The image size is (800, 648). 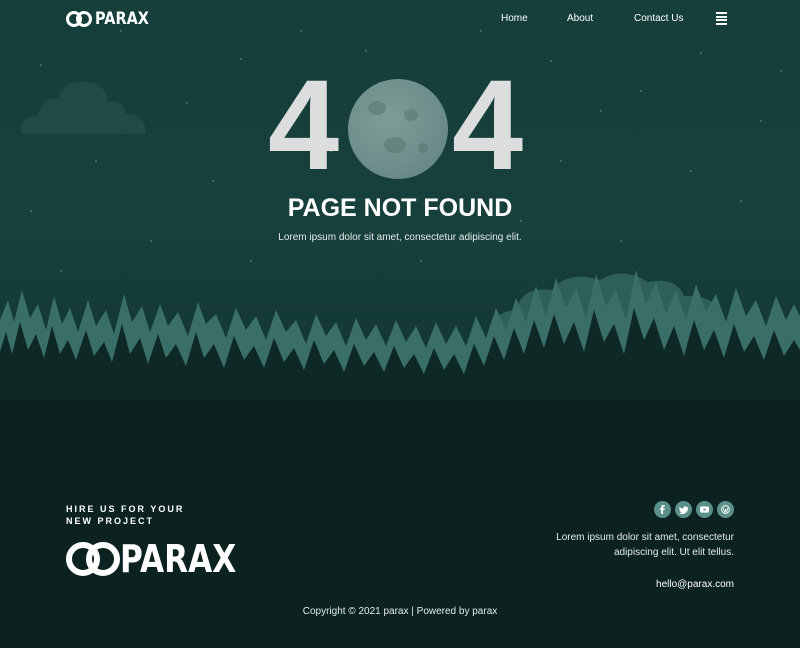 What do you see at coordinates (695, 584) in the screenshot?
I see `footer-email-link: hello@parax.com` at bounding box center [695, 584].